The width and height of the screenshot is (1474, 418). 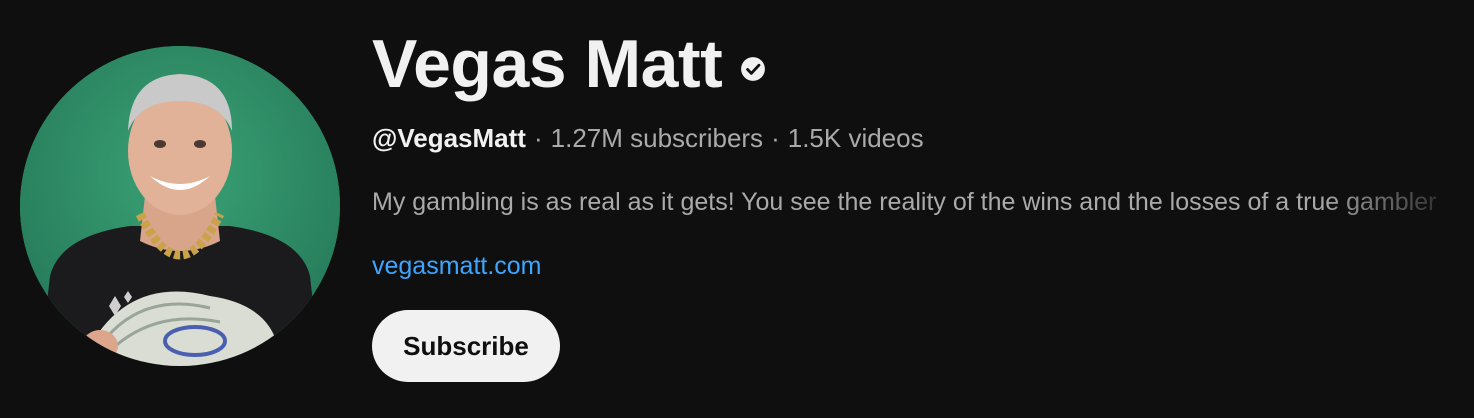 What do you see at coordinates (753, 69) in the screenshot?
I see `verified-check-icon` at bounding box center [753, 69].